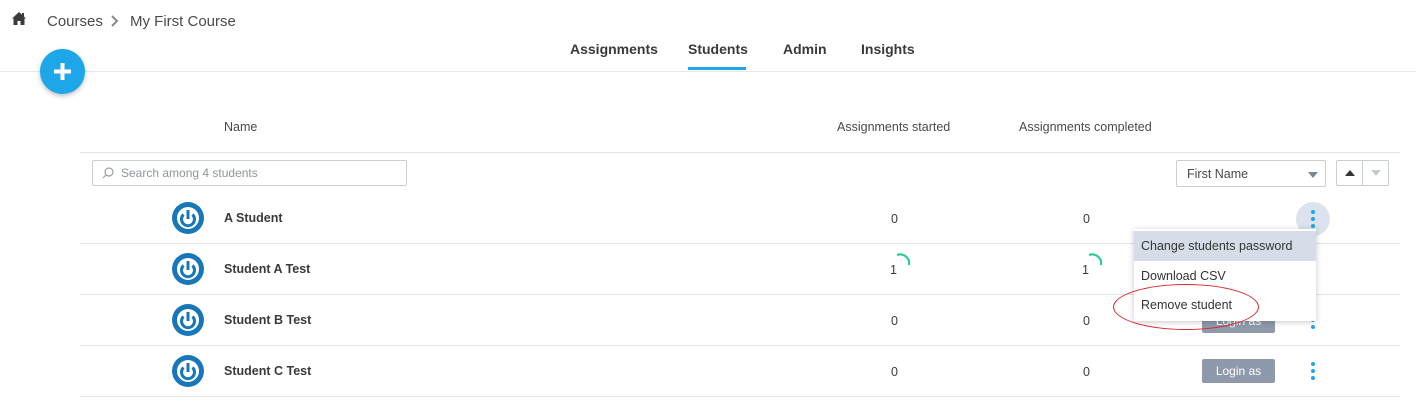 The width and height of the screenshot is (1416, 413). What do you see at coordinates (888, 49) in the screenshot?
I see `tab-insights: Insights` at bounding box center [888, 49].